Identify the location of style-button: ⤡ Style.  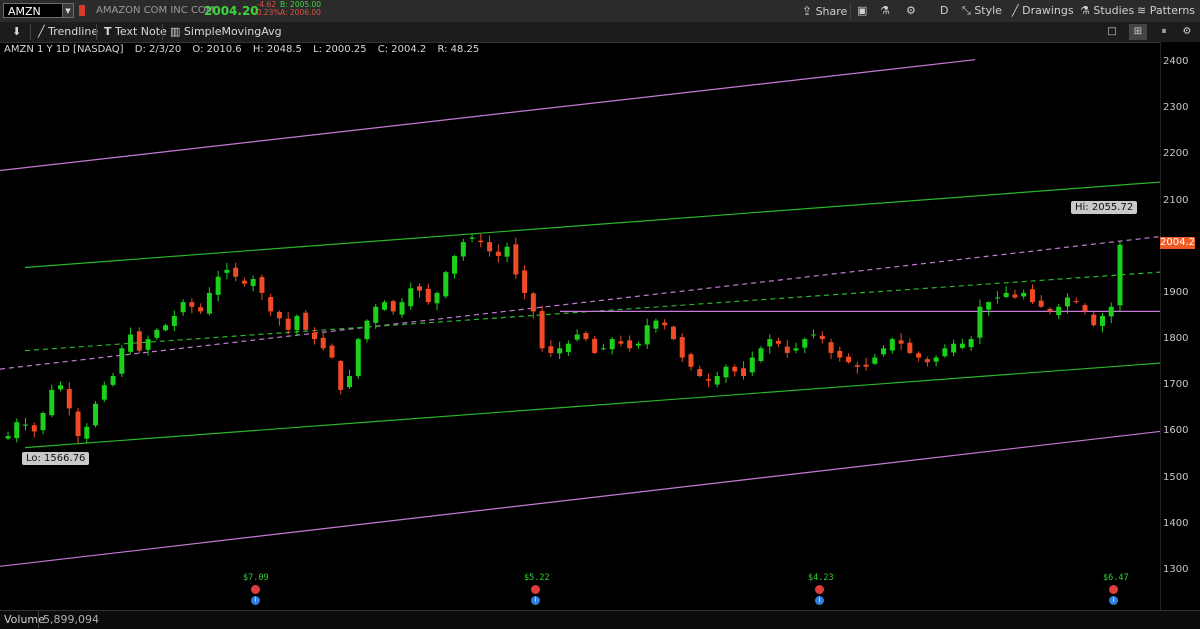
(982, 11).